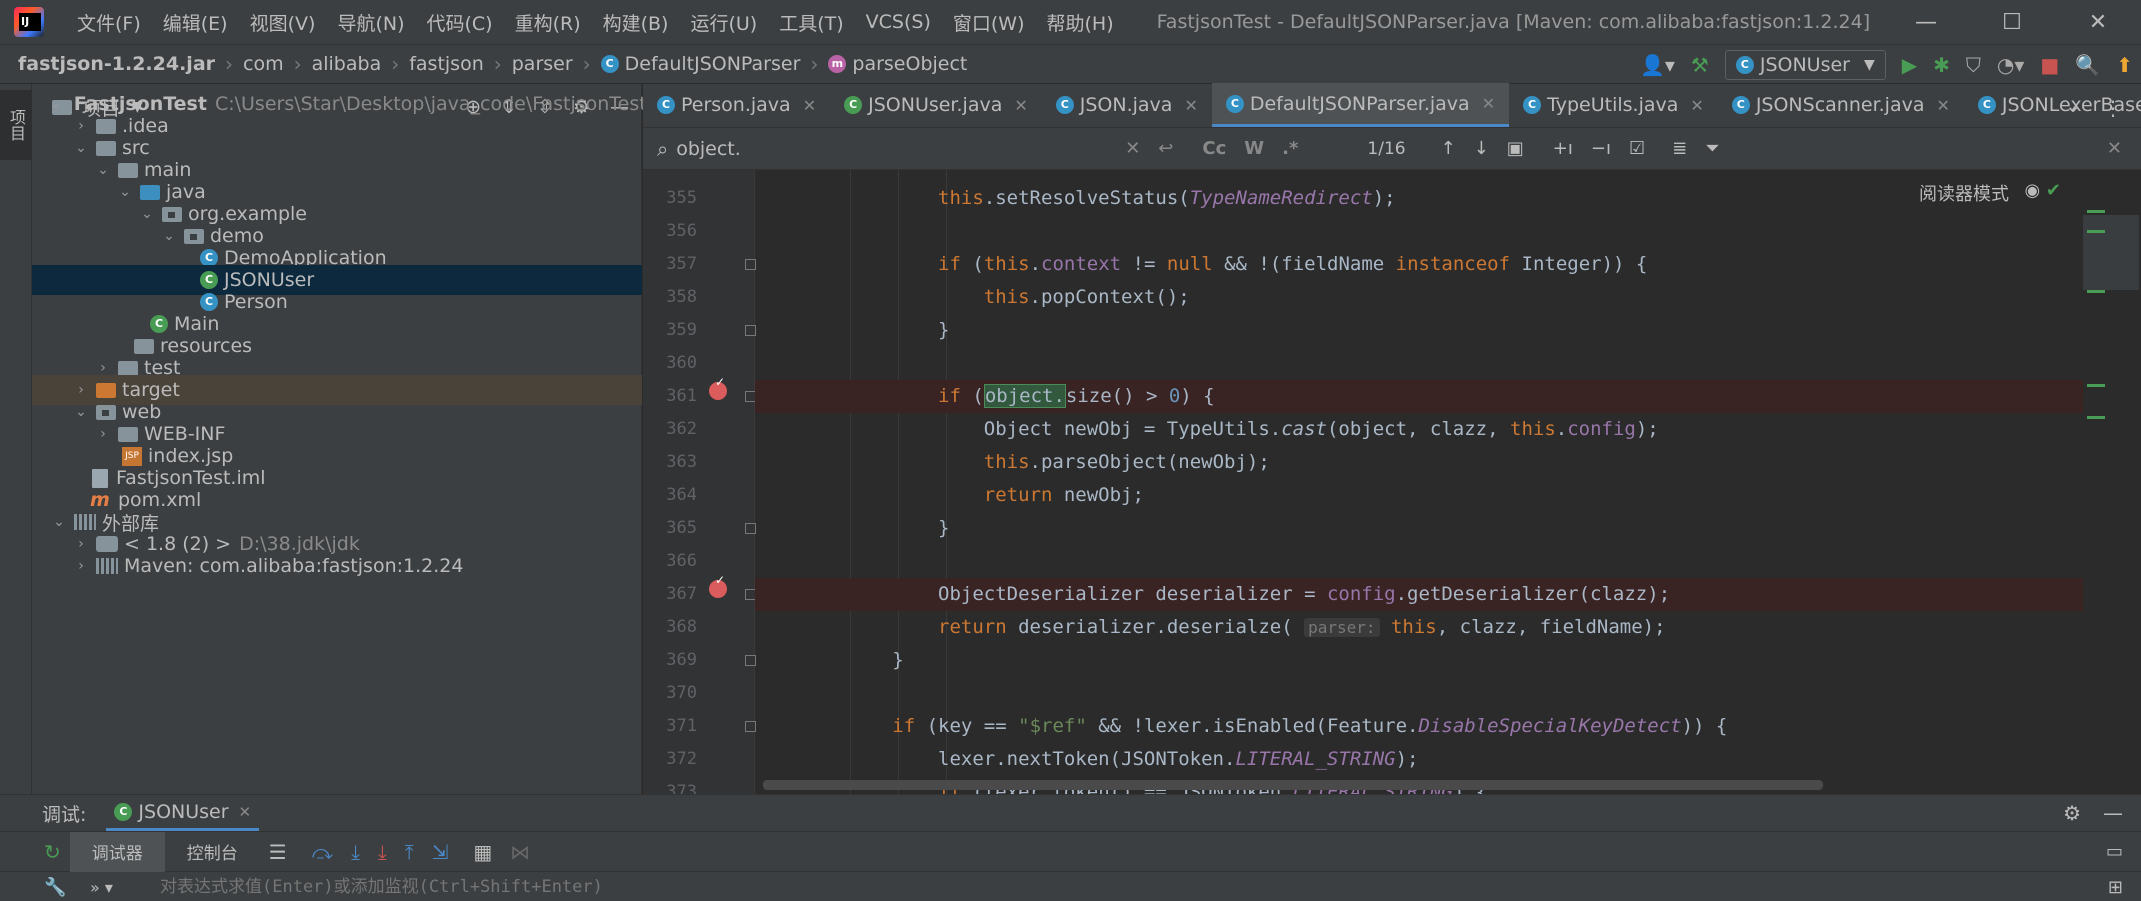 Image resolution: width=2141 pixels, height=901 pixels. What do you see at coordinates (29, 22) in the screenshot?
I see `intellij-logo-icon` at bounding box center [29, 22].